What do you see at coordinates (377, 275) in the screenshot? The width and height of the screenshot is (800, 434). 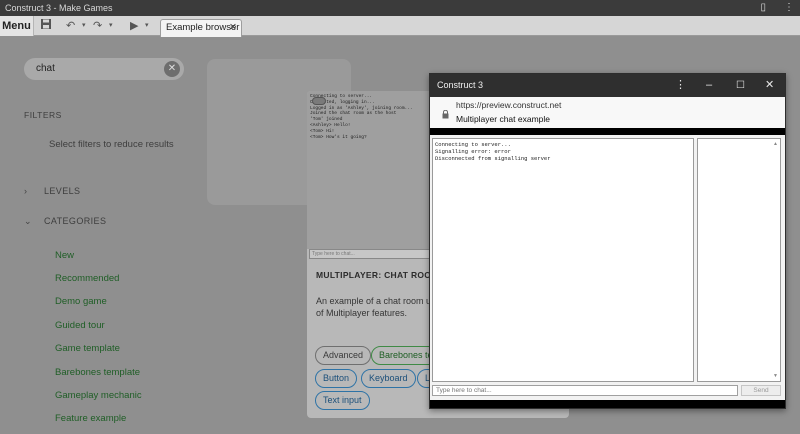 I see `example-title: MULTIPLAYER: CHAT ROOM` at bounding box center [377, 275].